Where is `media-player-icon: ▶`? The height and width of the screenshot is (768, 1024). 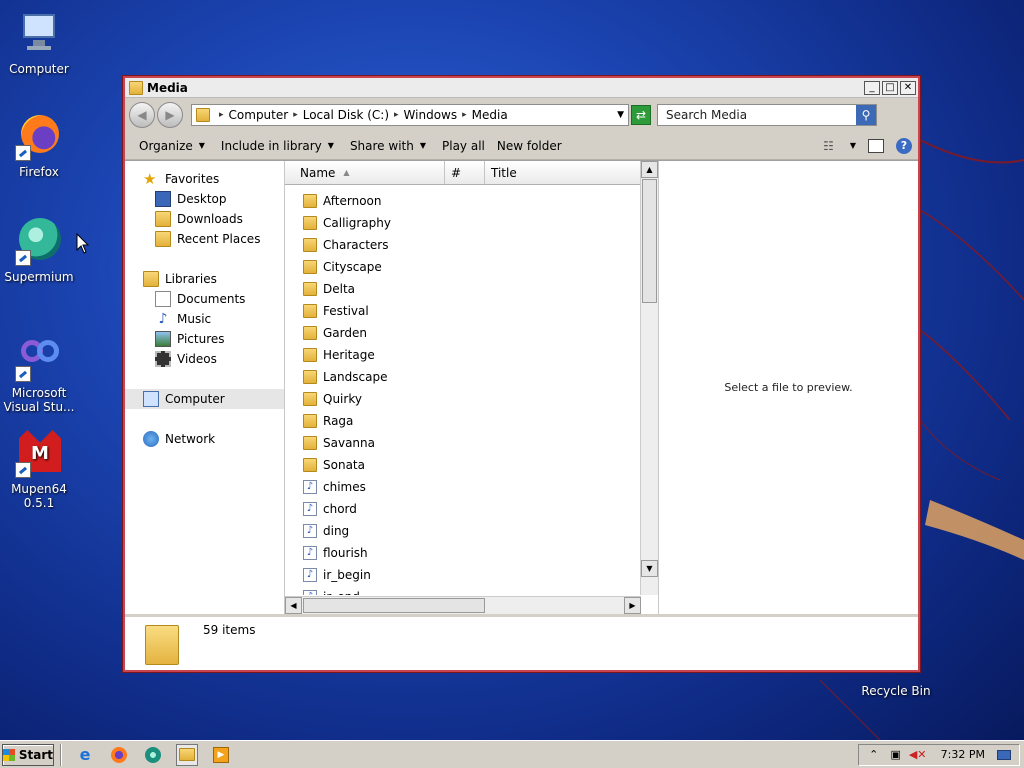
media-player-icon: ▶ is located at coordinates (221, 755).